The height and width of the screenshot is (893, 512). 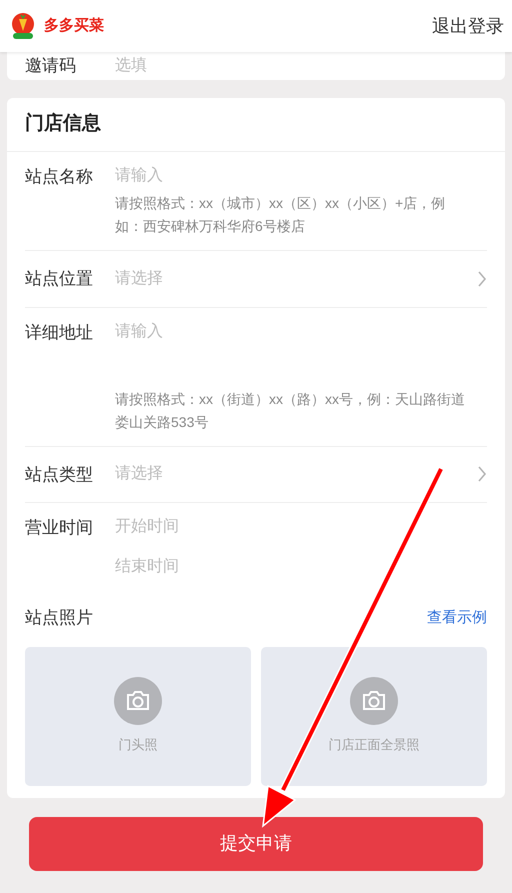 What do you see at coordinates (374, 745) in the screenshot?
I see `photo-caption: 门店正面全景照` at bounding box center [374, 745].